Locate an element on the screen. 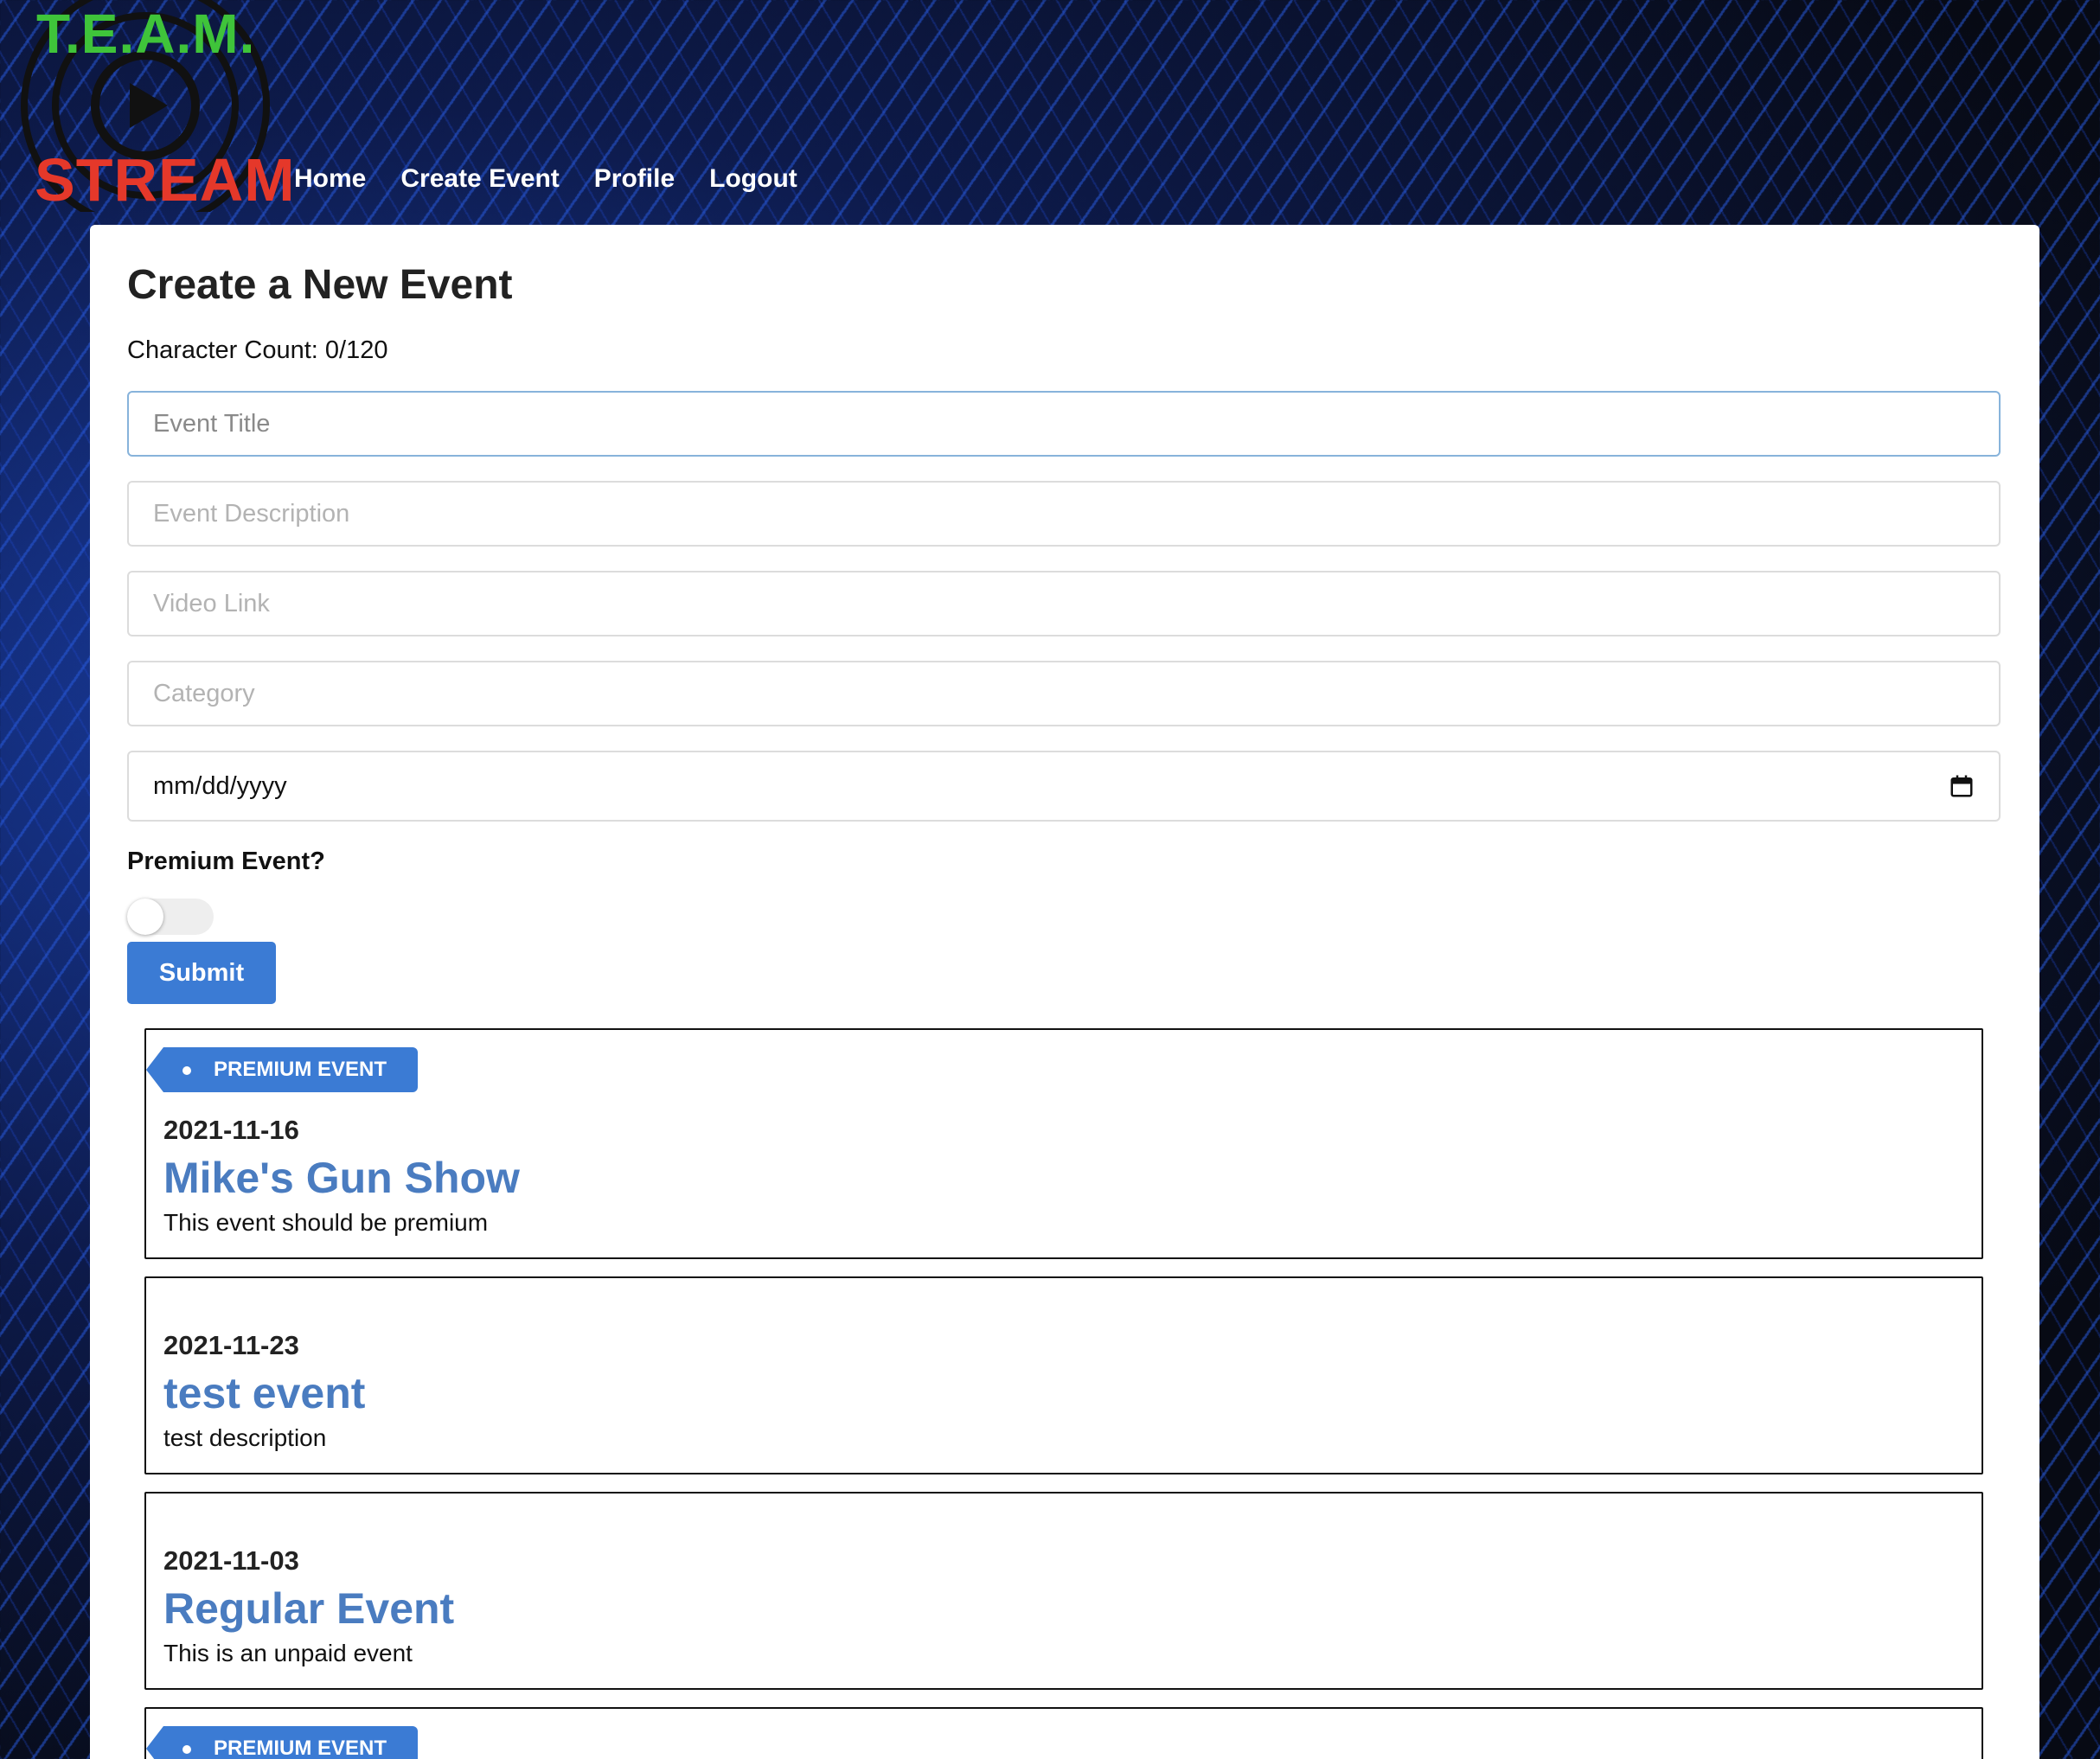  event-title-link: Mike's Gun Show is located at coordinates (1063, 1178).